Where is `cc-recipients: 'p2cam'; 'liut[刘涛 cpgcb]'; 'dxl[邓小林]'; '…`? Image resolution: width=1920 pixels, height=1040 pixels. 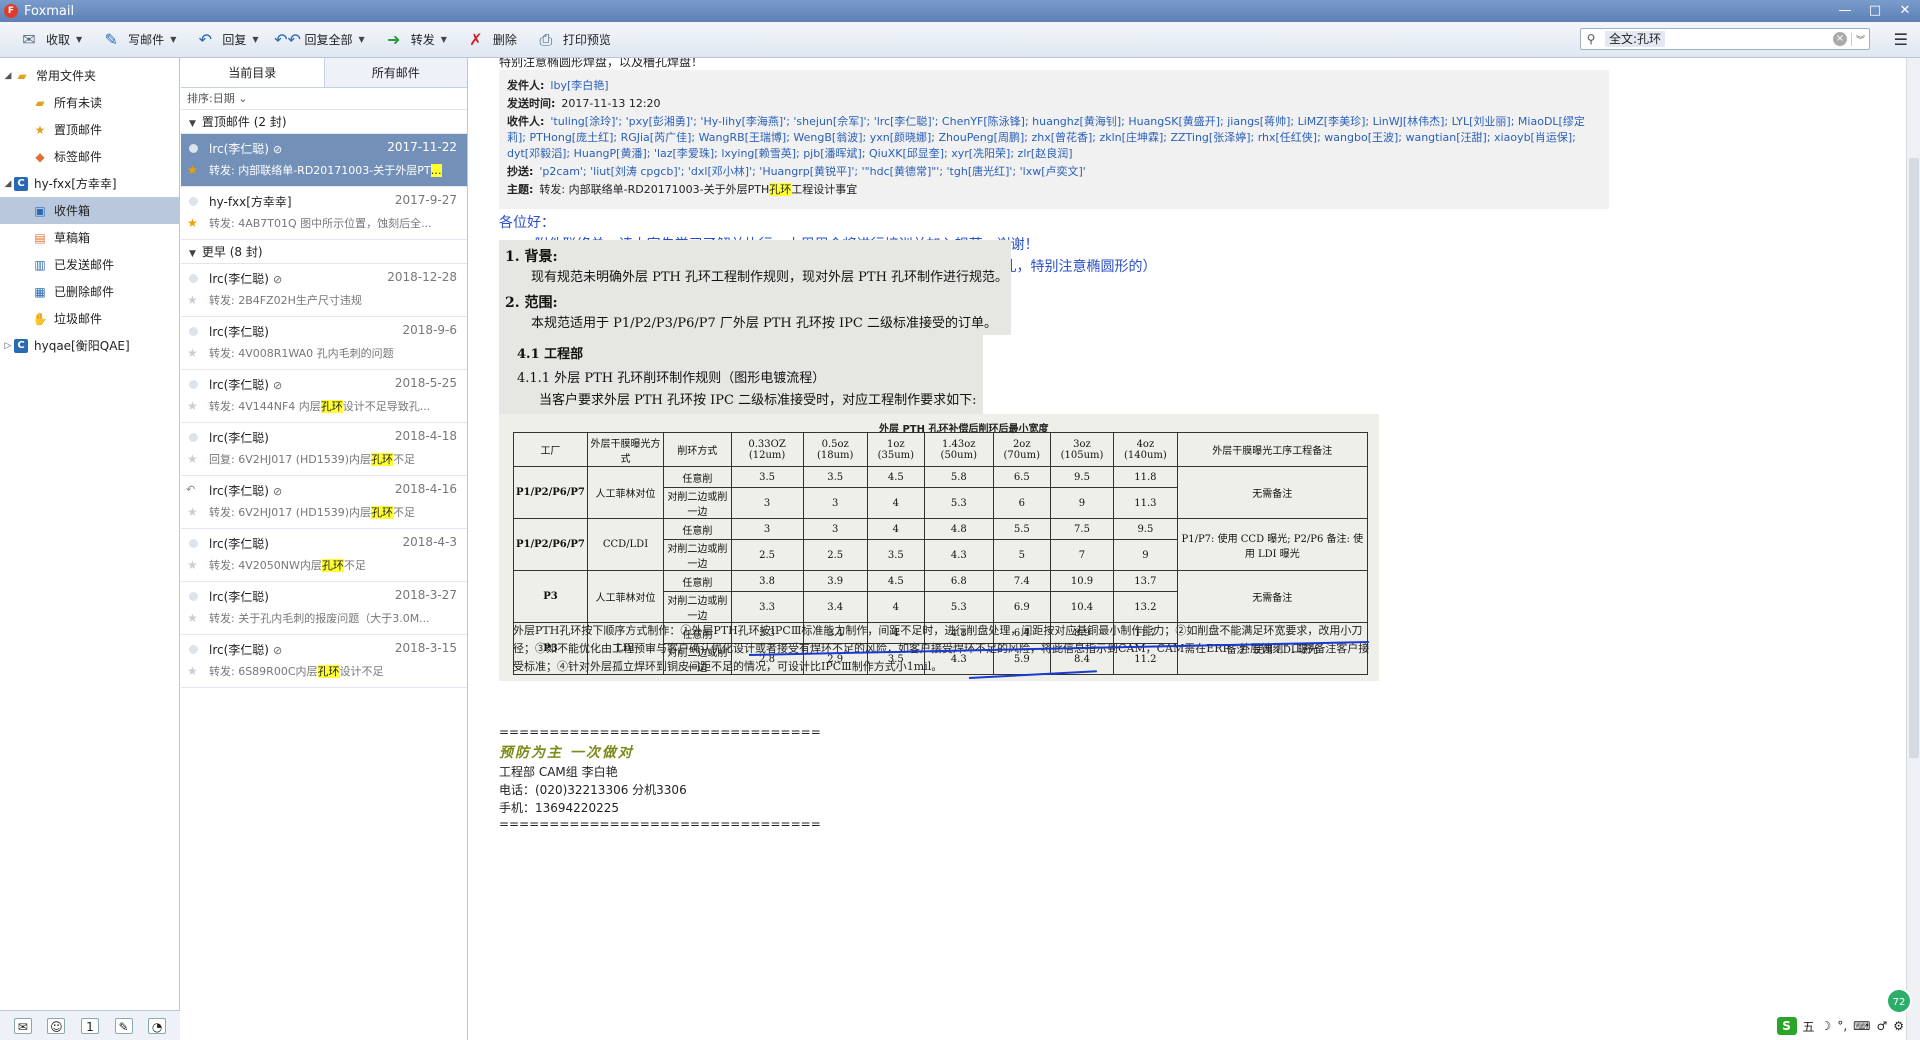
cc-recipients: 'p2cam'; 'liut[刘涛 cpgcb]'; 'dxl[邓小林]'; '… is located at coordinates (812, 171).